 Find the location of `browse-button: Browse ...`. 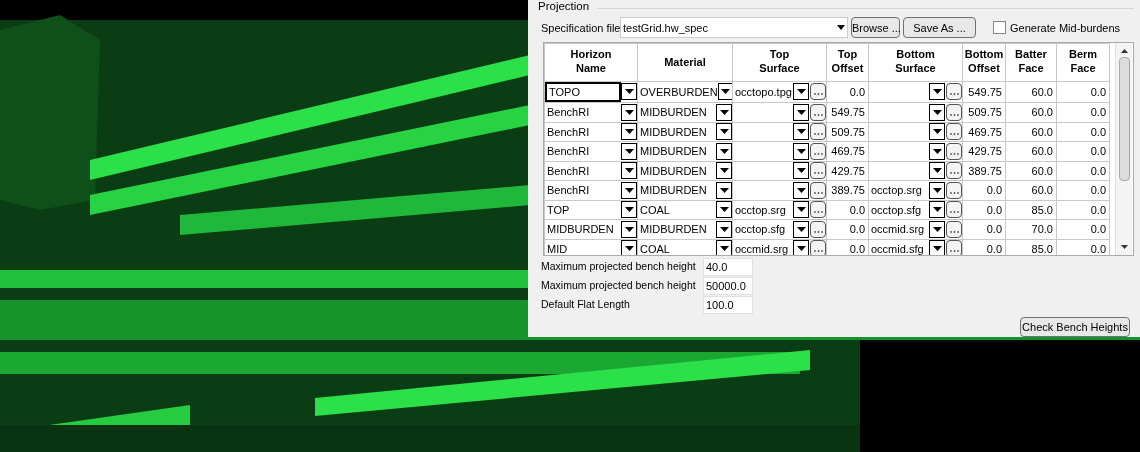

browse-button: Browse ... is located at coordinates (875, 28).